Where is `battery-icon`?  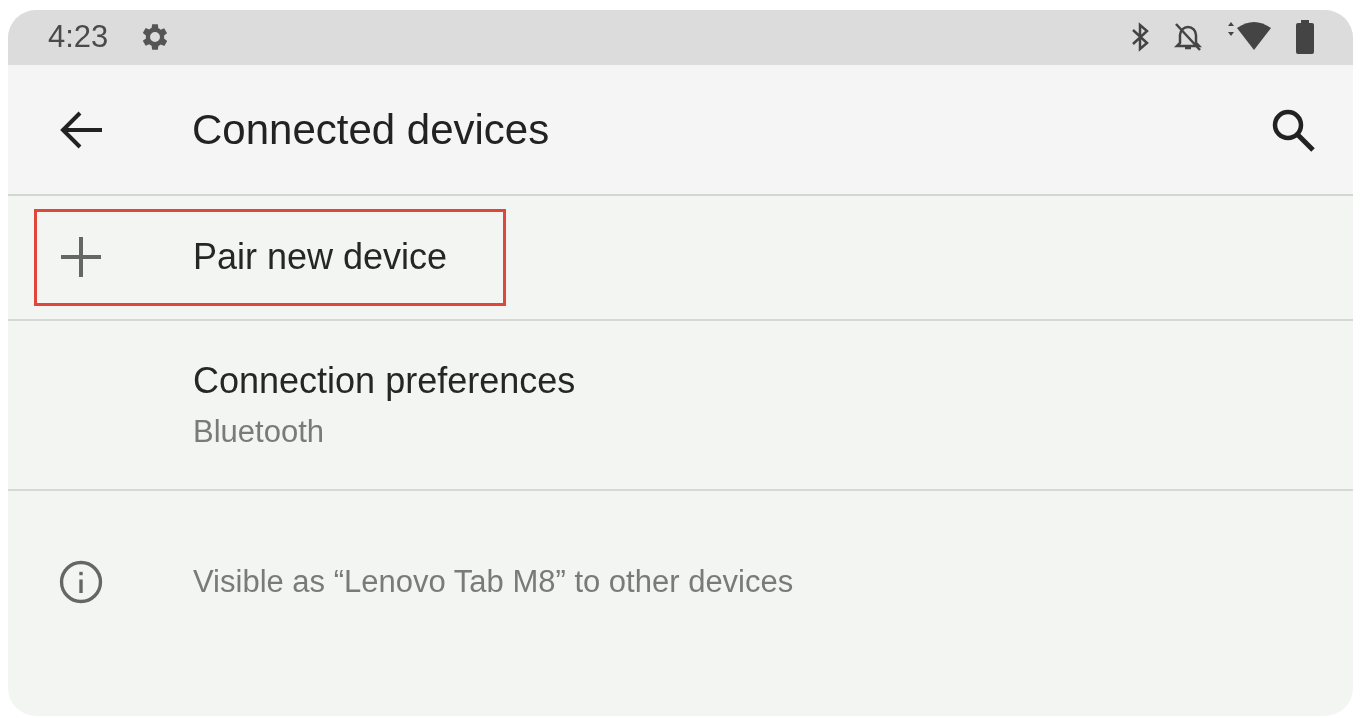
battery-icon is located at coordinates (1305, 37).